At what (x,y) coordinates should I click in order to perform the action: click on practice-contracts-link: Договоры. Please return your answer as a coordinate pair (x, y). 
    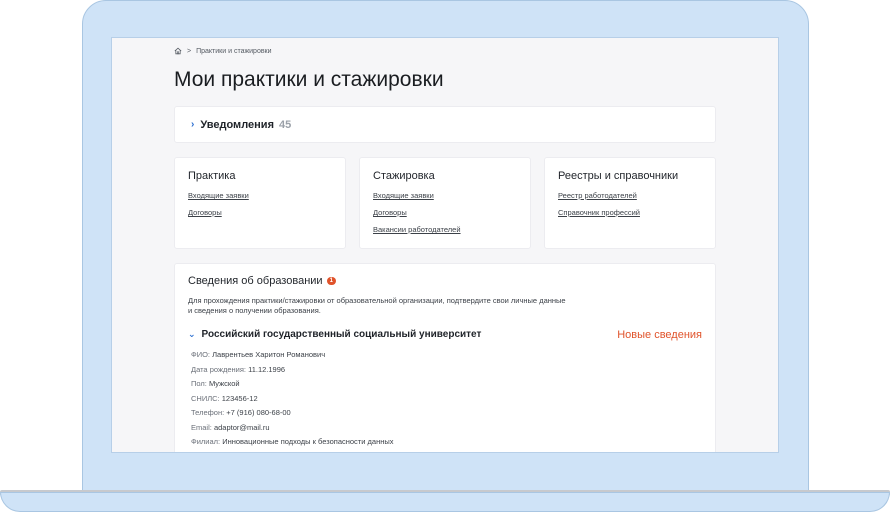
    Looking at the image, I should click on (260, 212).